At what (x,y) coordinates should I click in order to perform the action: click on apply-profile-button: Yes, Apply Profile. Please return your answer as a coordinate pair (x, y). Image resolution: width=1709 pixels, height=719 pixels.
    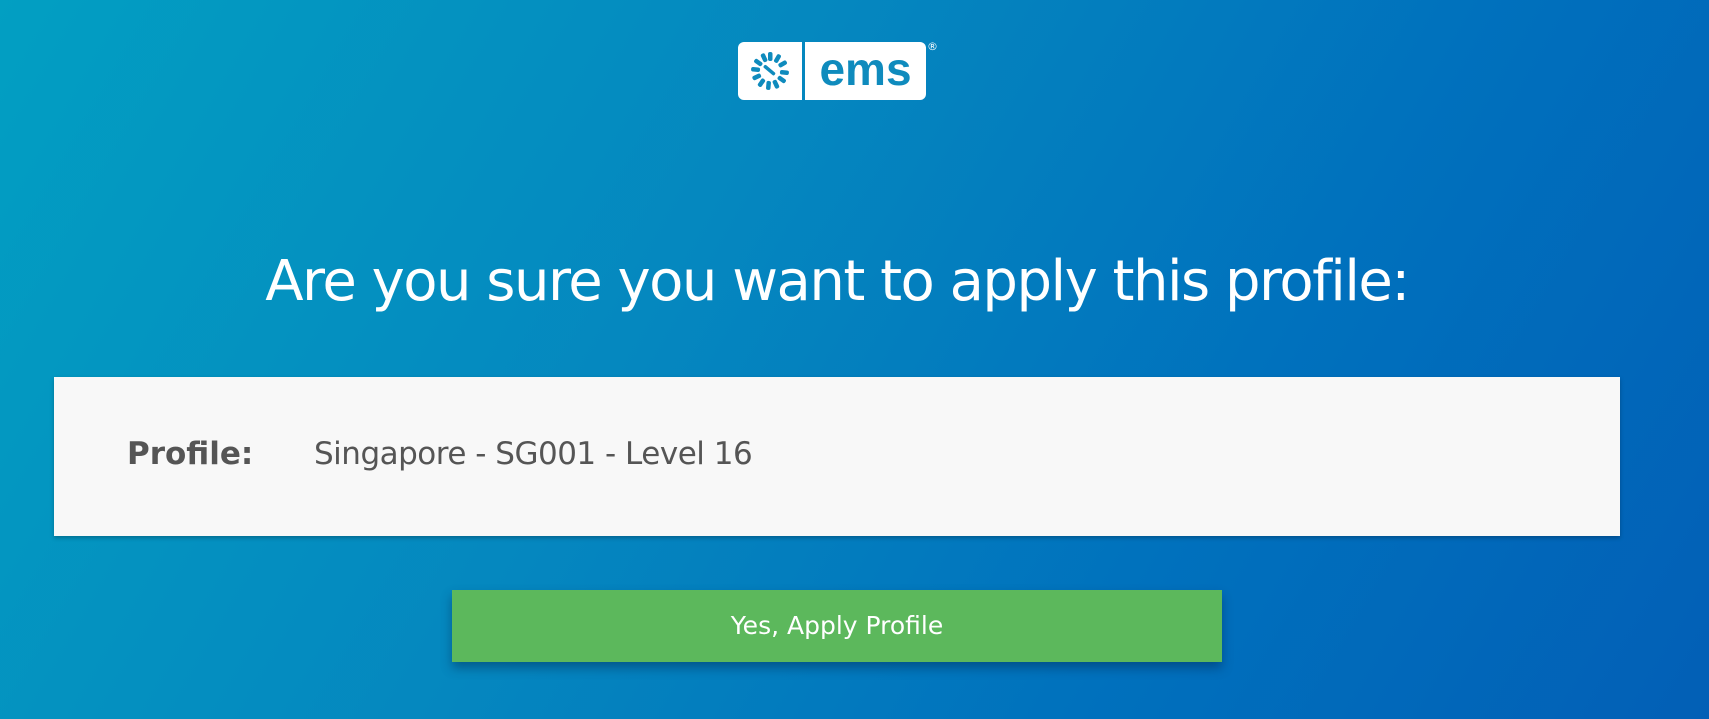
    Looking at the image, I should click on (837, 626).